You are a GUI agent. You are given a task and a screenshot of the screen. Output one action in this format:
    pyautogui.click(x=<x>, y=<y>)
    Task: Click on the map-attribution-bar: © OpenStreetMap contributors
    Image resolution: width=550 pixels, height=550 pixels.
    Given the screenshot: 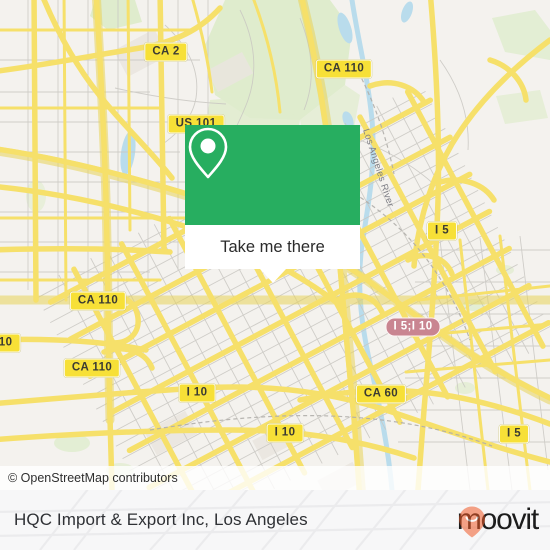 What is the action you would take?
    pyautogui.click(x=275, y=478)
    